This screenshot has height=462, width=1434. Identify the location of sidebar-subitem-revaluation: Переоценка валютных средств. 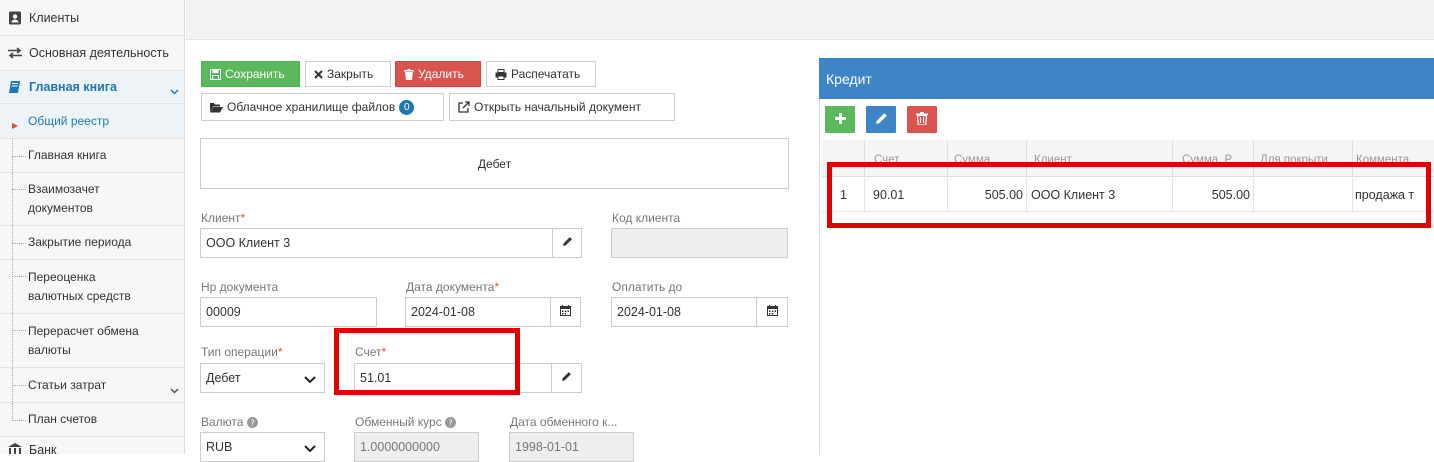
(92, 287).